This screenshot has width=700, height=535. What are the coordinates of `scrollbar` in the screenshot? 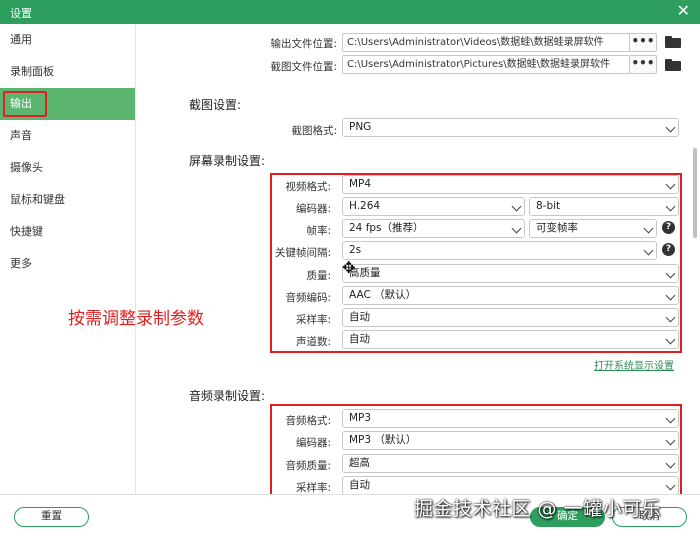 It's located at (695, 193).